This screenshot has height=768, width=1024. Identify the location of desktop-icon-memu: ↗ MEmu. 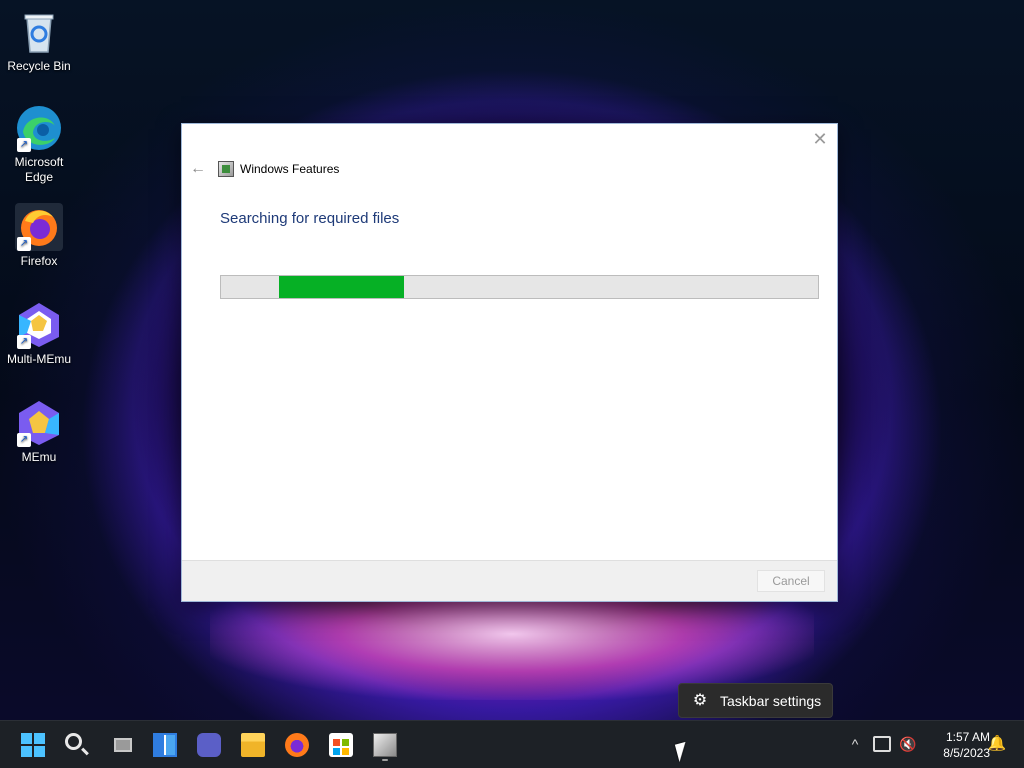
(39, 432).